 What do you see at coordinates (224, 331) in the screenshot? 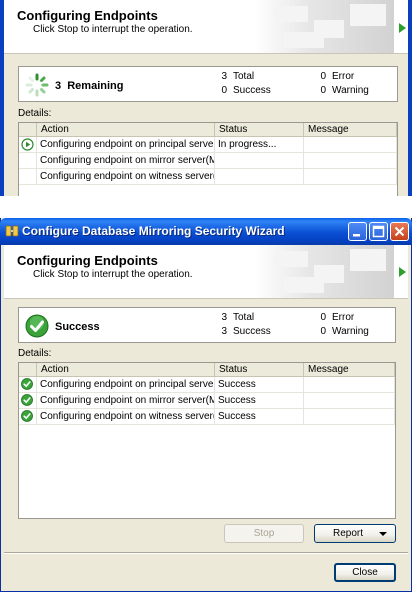
I see `success-count: 3` at bounding box center [224, 331].